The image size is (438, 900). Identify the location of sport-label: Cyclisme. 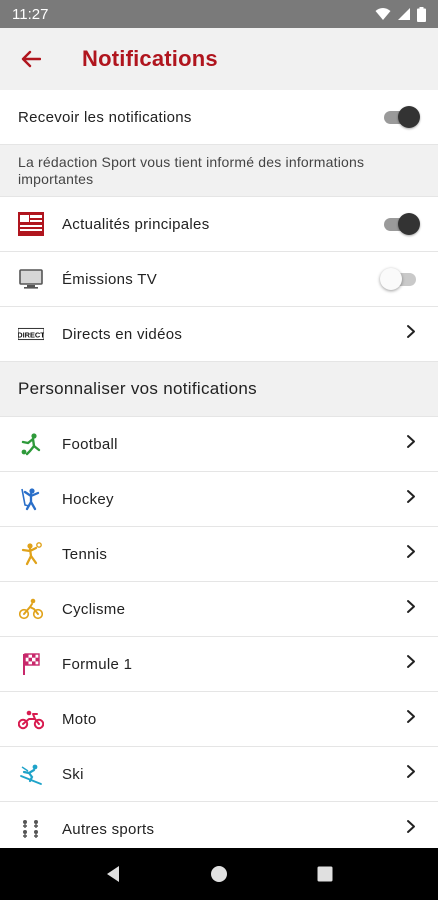
(94, 609).